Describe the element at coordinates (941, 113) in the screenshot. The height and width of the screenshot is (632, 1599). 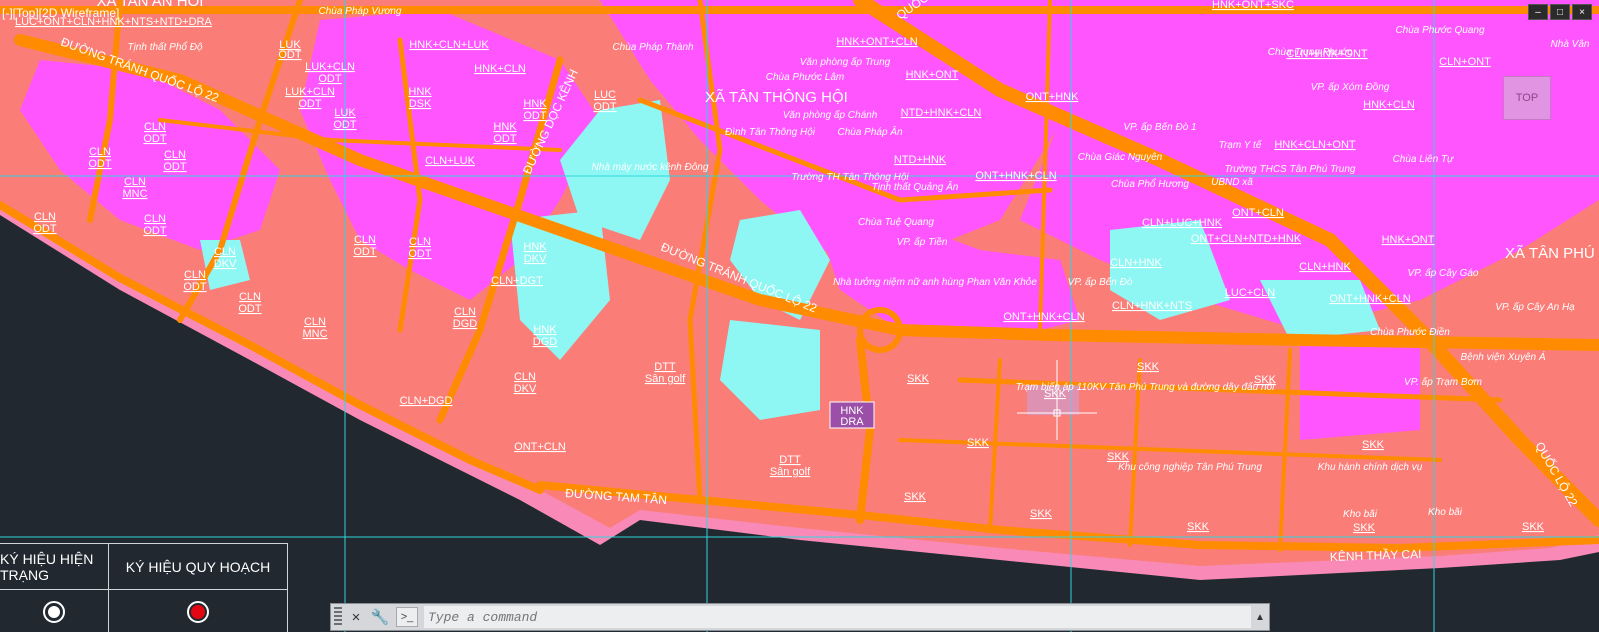
I see `combo-label: NTD+HNK+CLN` at that location.